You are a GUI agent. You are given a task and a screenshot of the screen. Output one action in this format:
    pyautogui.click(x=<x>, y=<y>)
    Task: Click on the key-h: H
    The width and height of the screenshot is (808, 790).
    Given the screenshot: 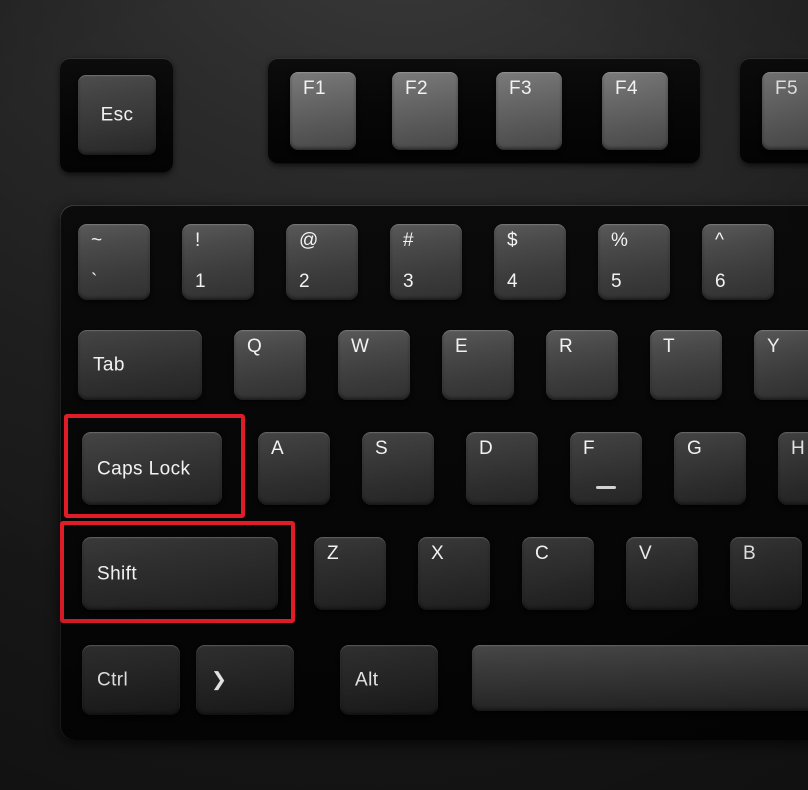 What is the action you would take?
    pyautogui.click(x=793, y=468)
    